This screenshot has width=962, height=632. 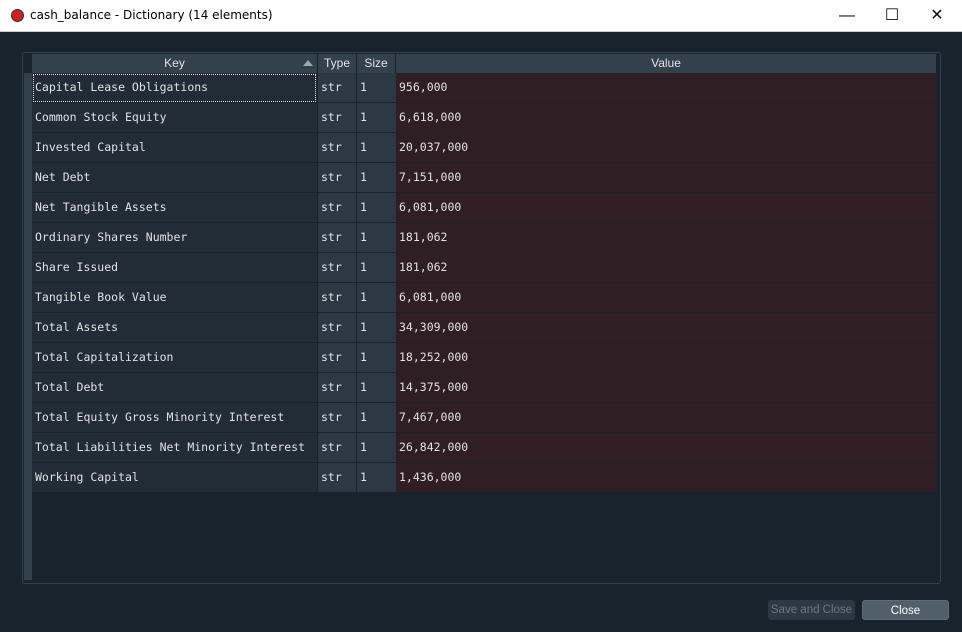 I want to click on table-row: Capital Lease Obligations str 1 956,000, so click(x=484, y=88).